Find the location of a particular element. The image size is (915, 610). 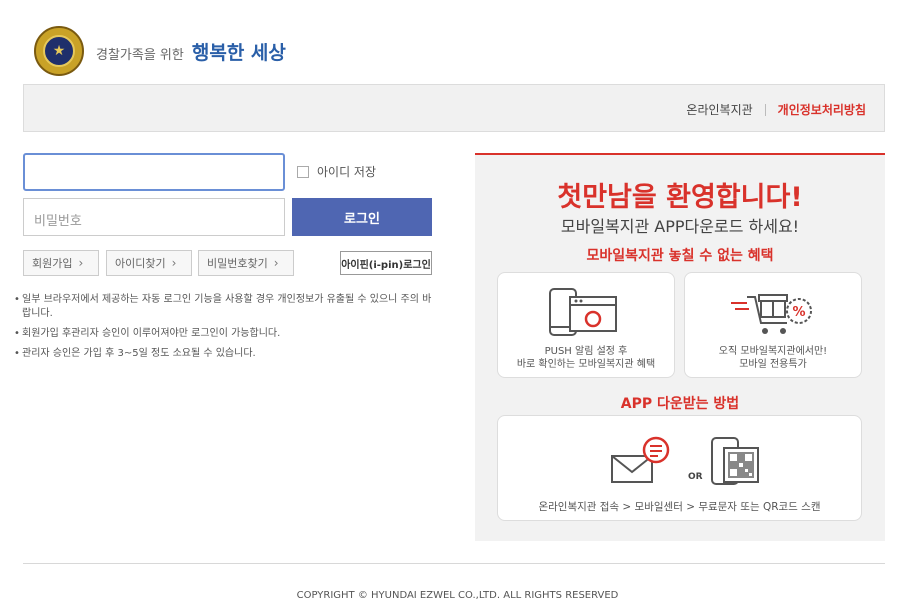

login-button: 로그인 is located at coordinates (362, 217).